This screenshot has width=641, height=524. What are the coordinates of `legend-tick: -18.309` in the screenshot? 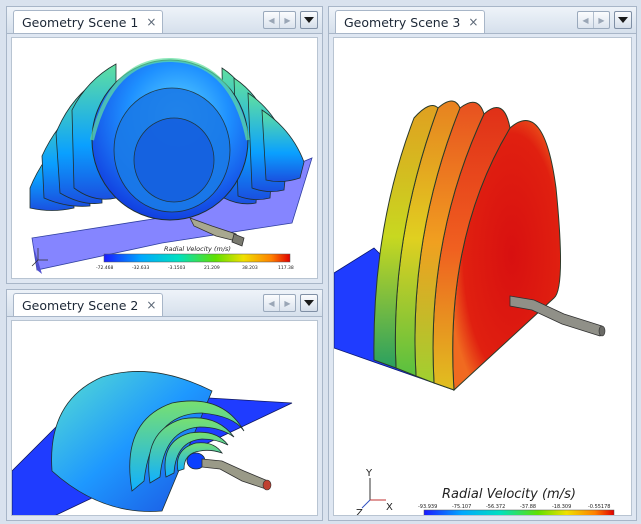 It's located at (561, 507).